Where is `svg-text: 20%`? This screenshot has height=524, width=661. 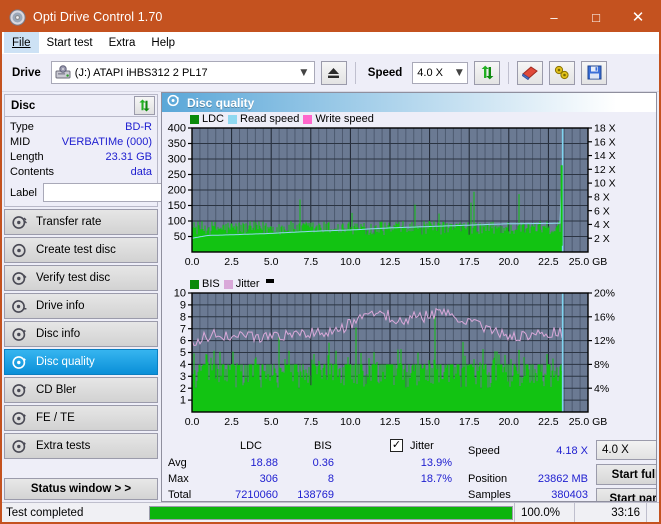 svg-text: 20% is located at coordinates (604, 294).